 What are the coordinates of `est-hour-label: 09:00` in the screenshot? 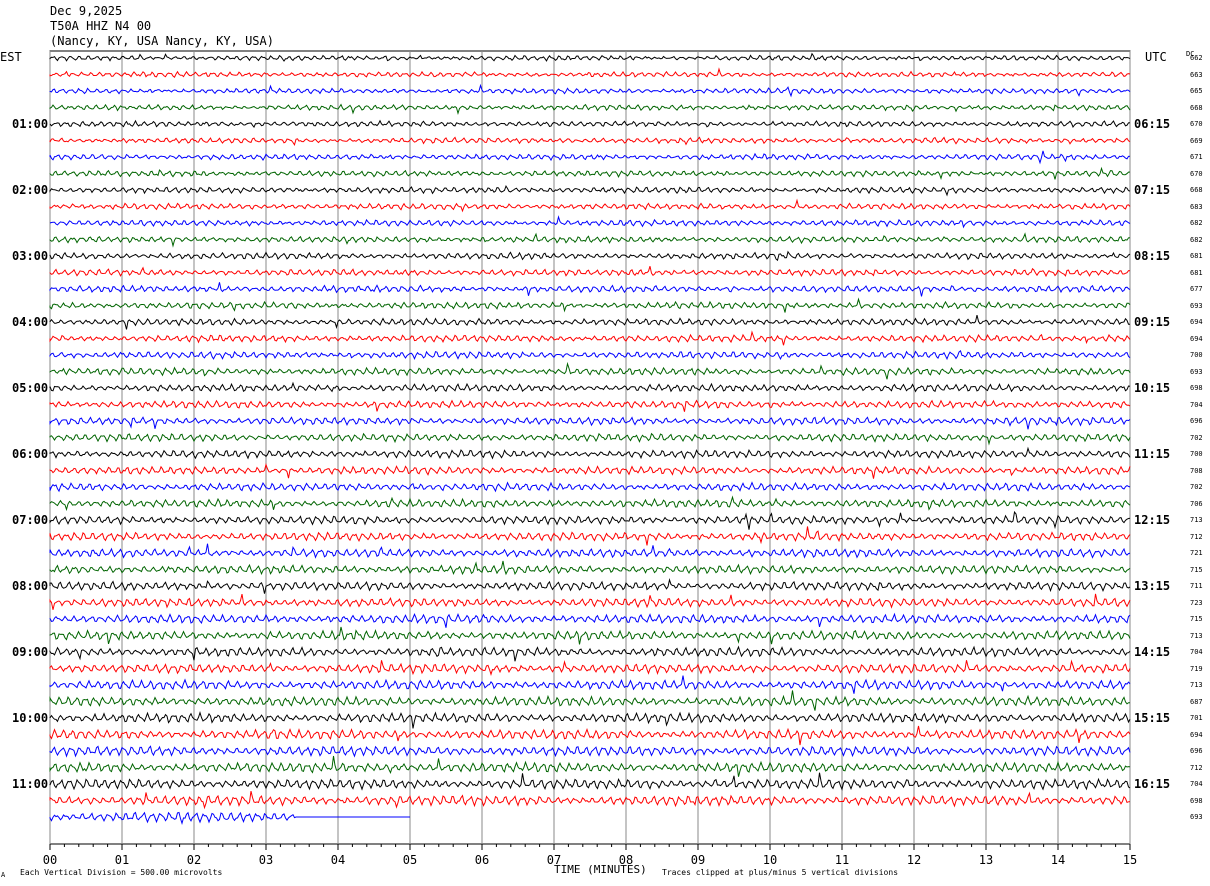 It's located at (30, 652).